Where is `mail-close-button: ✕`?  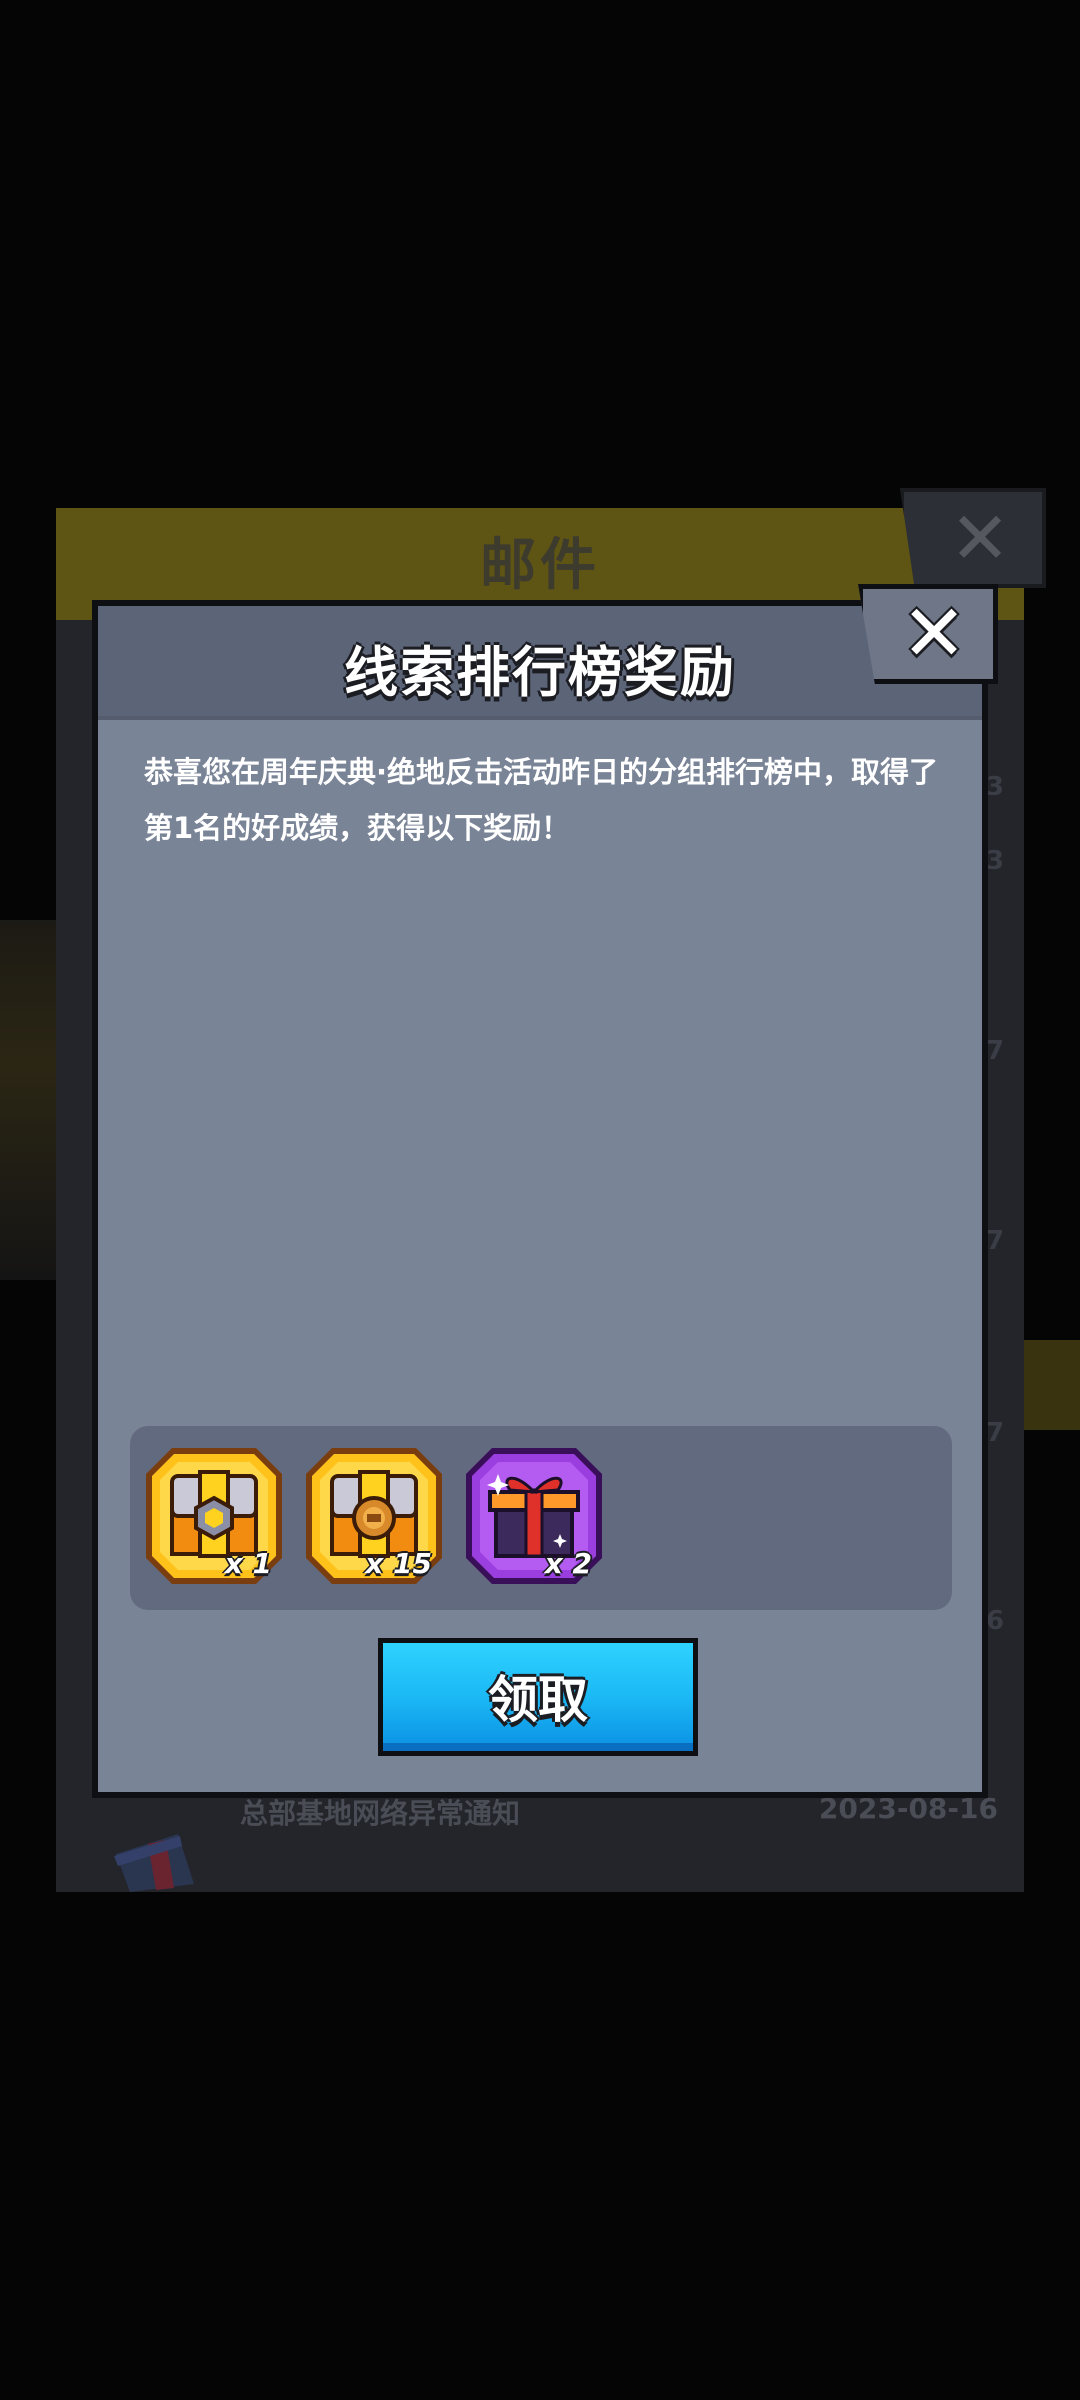 mail-close-button: ✕ is located at coordinates (973, 538).